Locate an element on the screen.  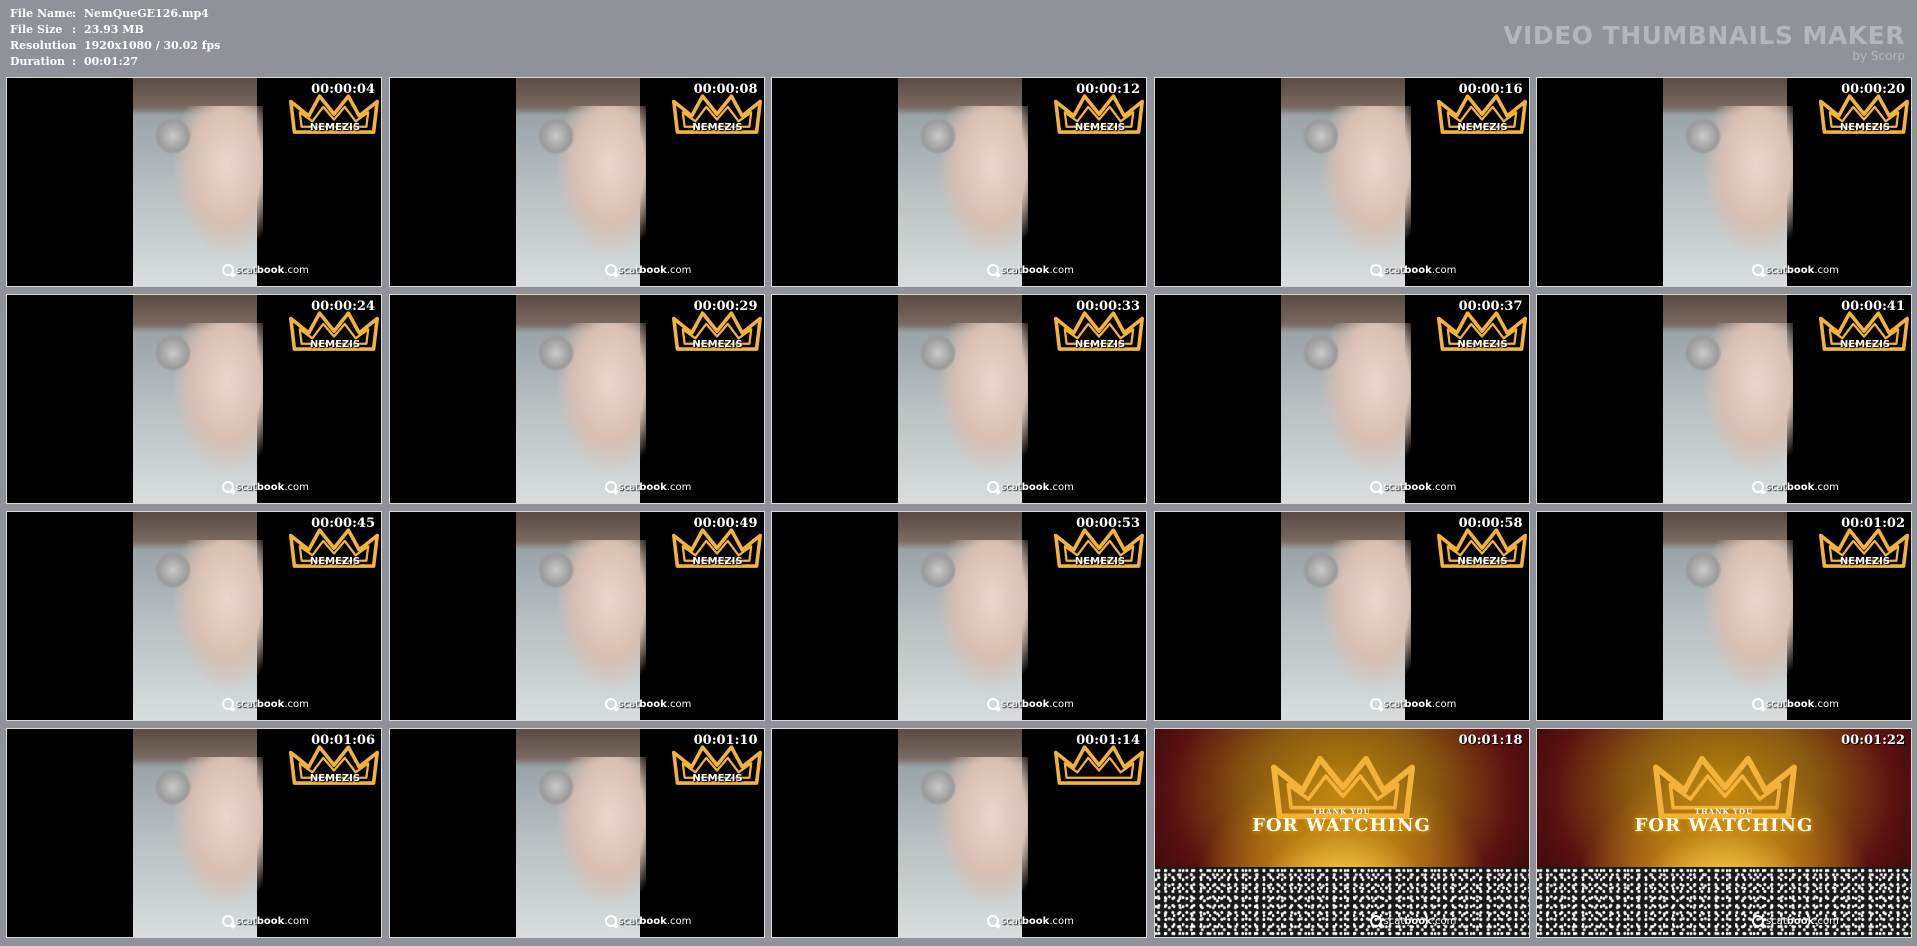
info-value: 23.93 MB is located at coordinates (114, 29).